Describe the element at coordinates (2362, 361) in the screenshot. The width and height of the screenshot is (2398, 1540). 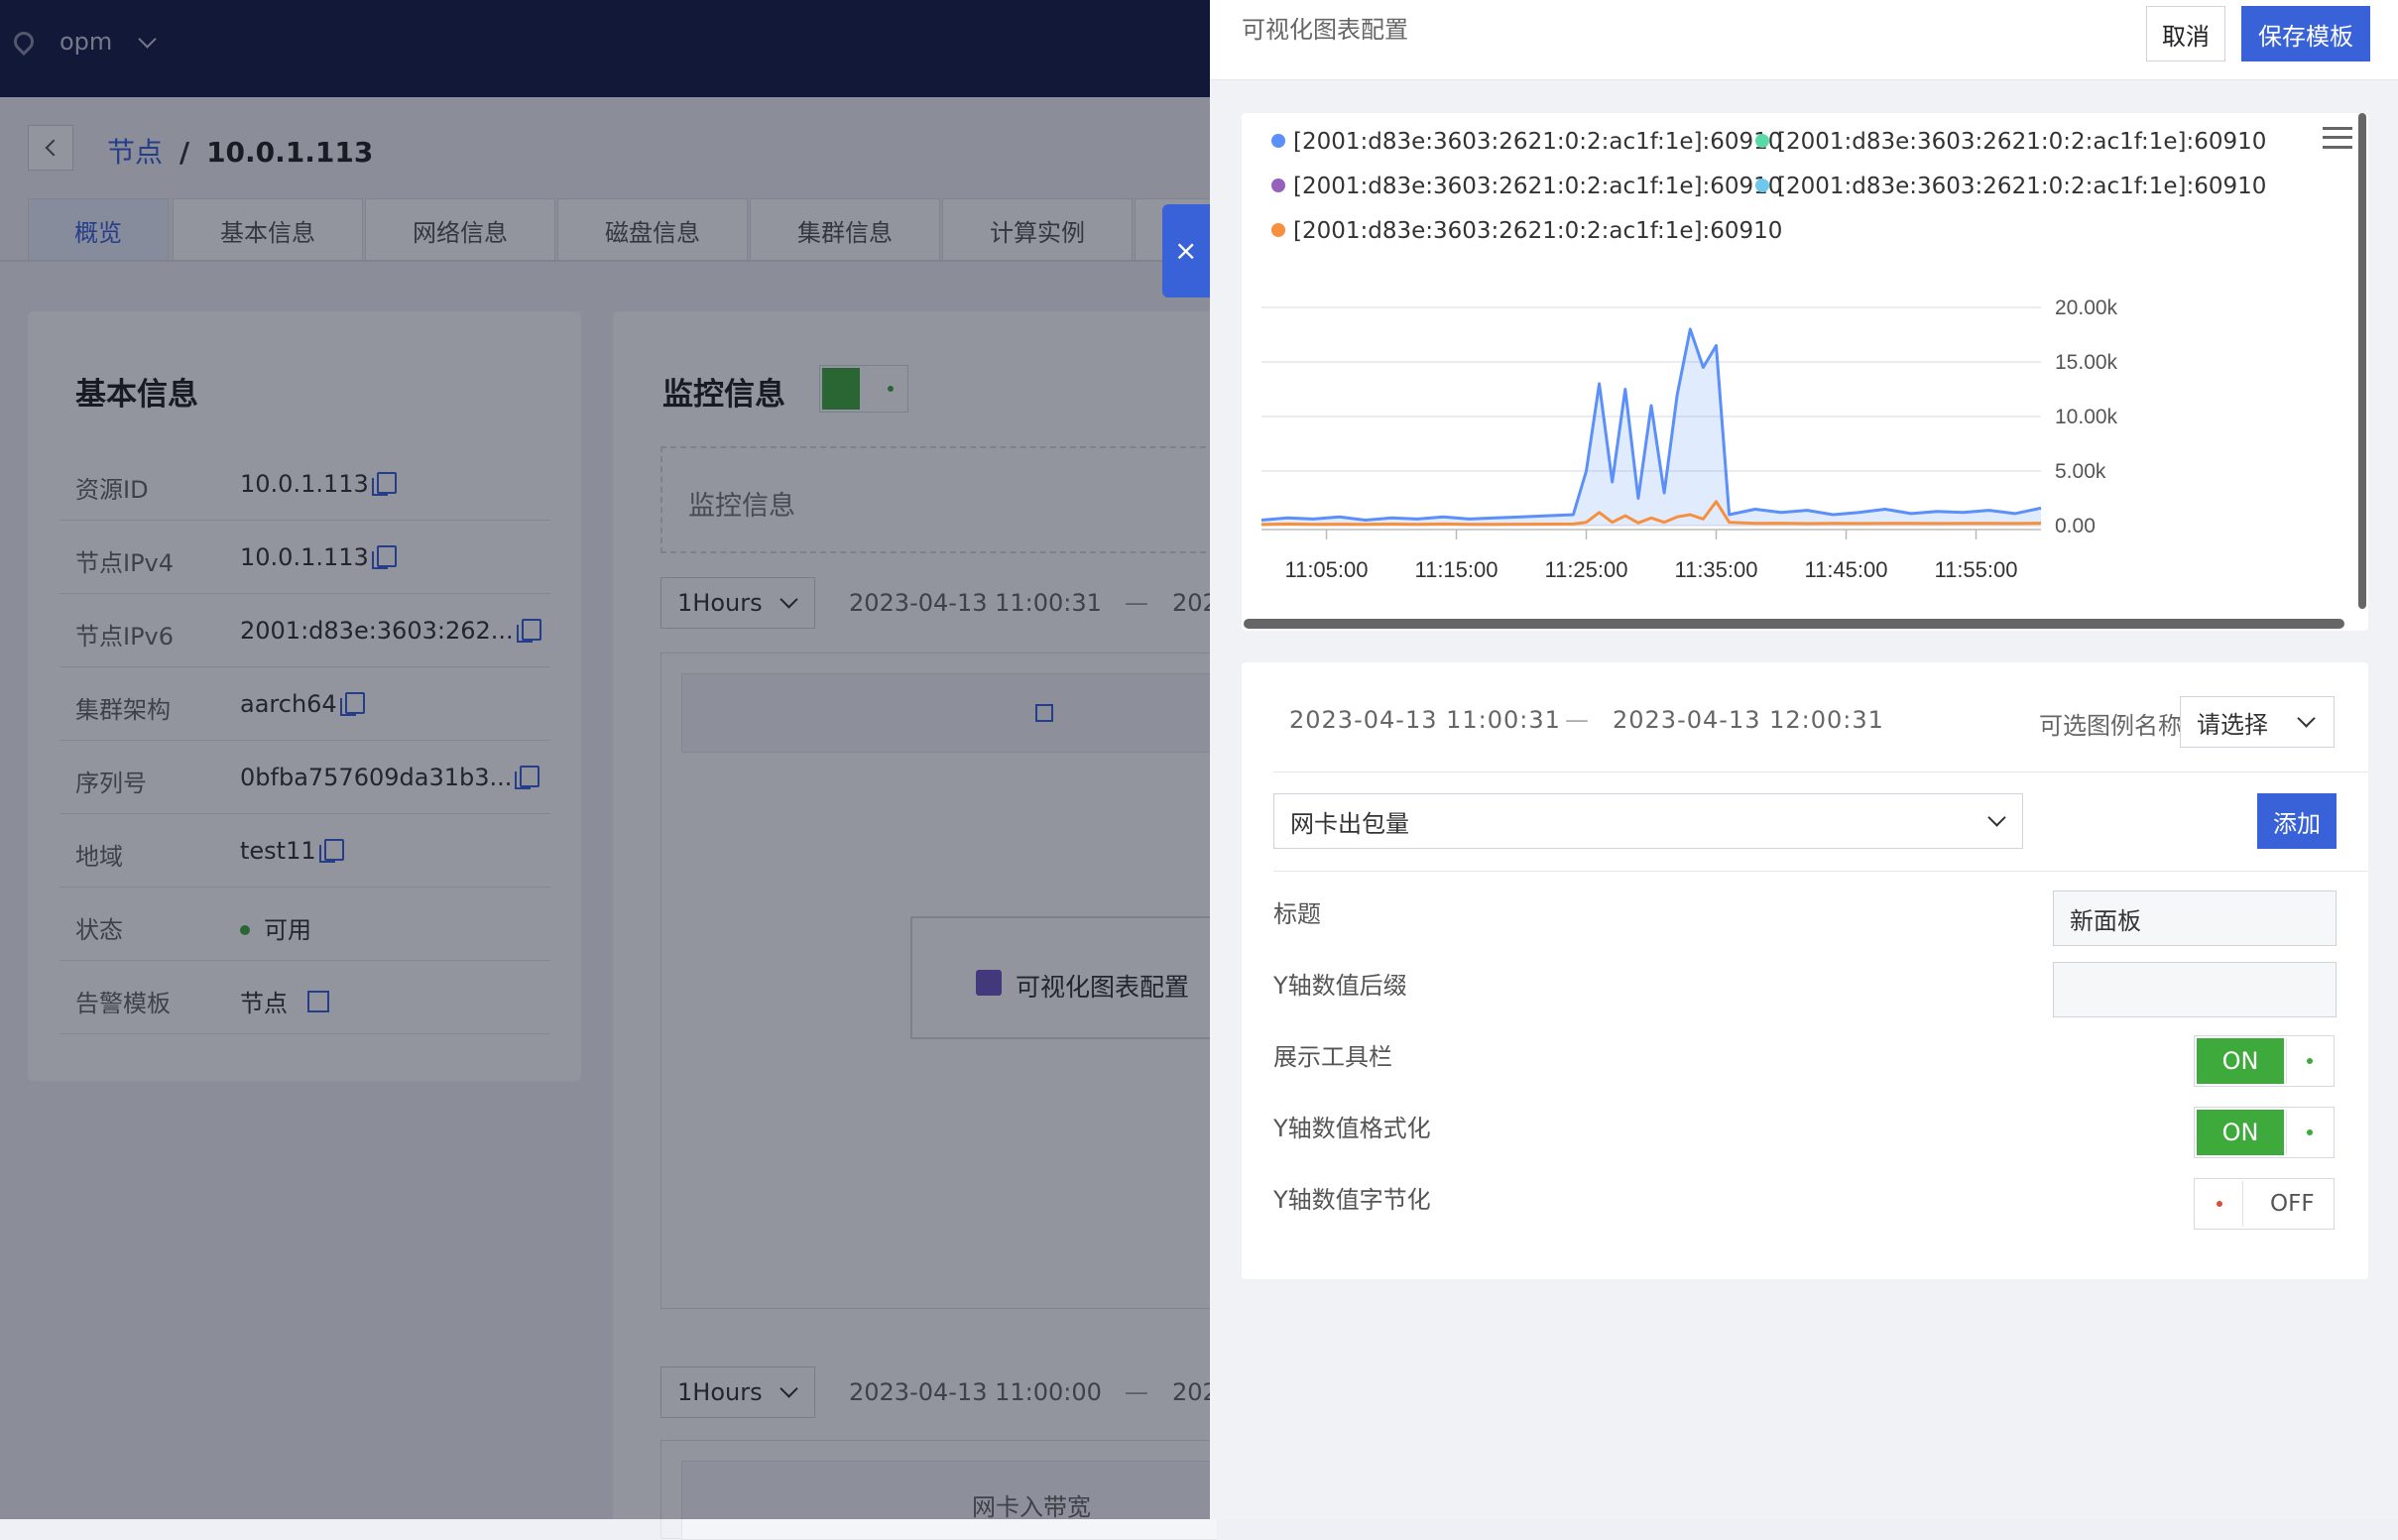
I see `vertical-scrollbar` at that location.